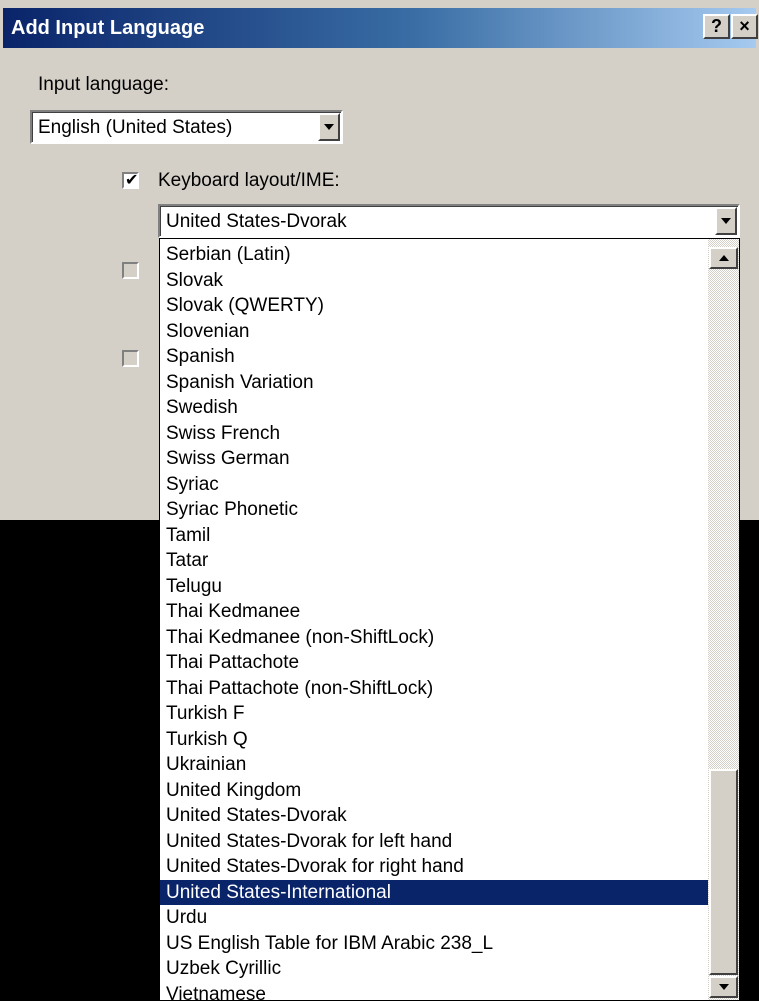 This screenshot has width=759, height=1001. I want to click on list-item: Slovak, so click(434, 281).